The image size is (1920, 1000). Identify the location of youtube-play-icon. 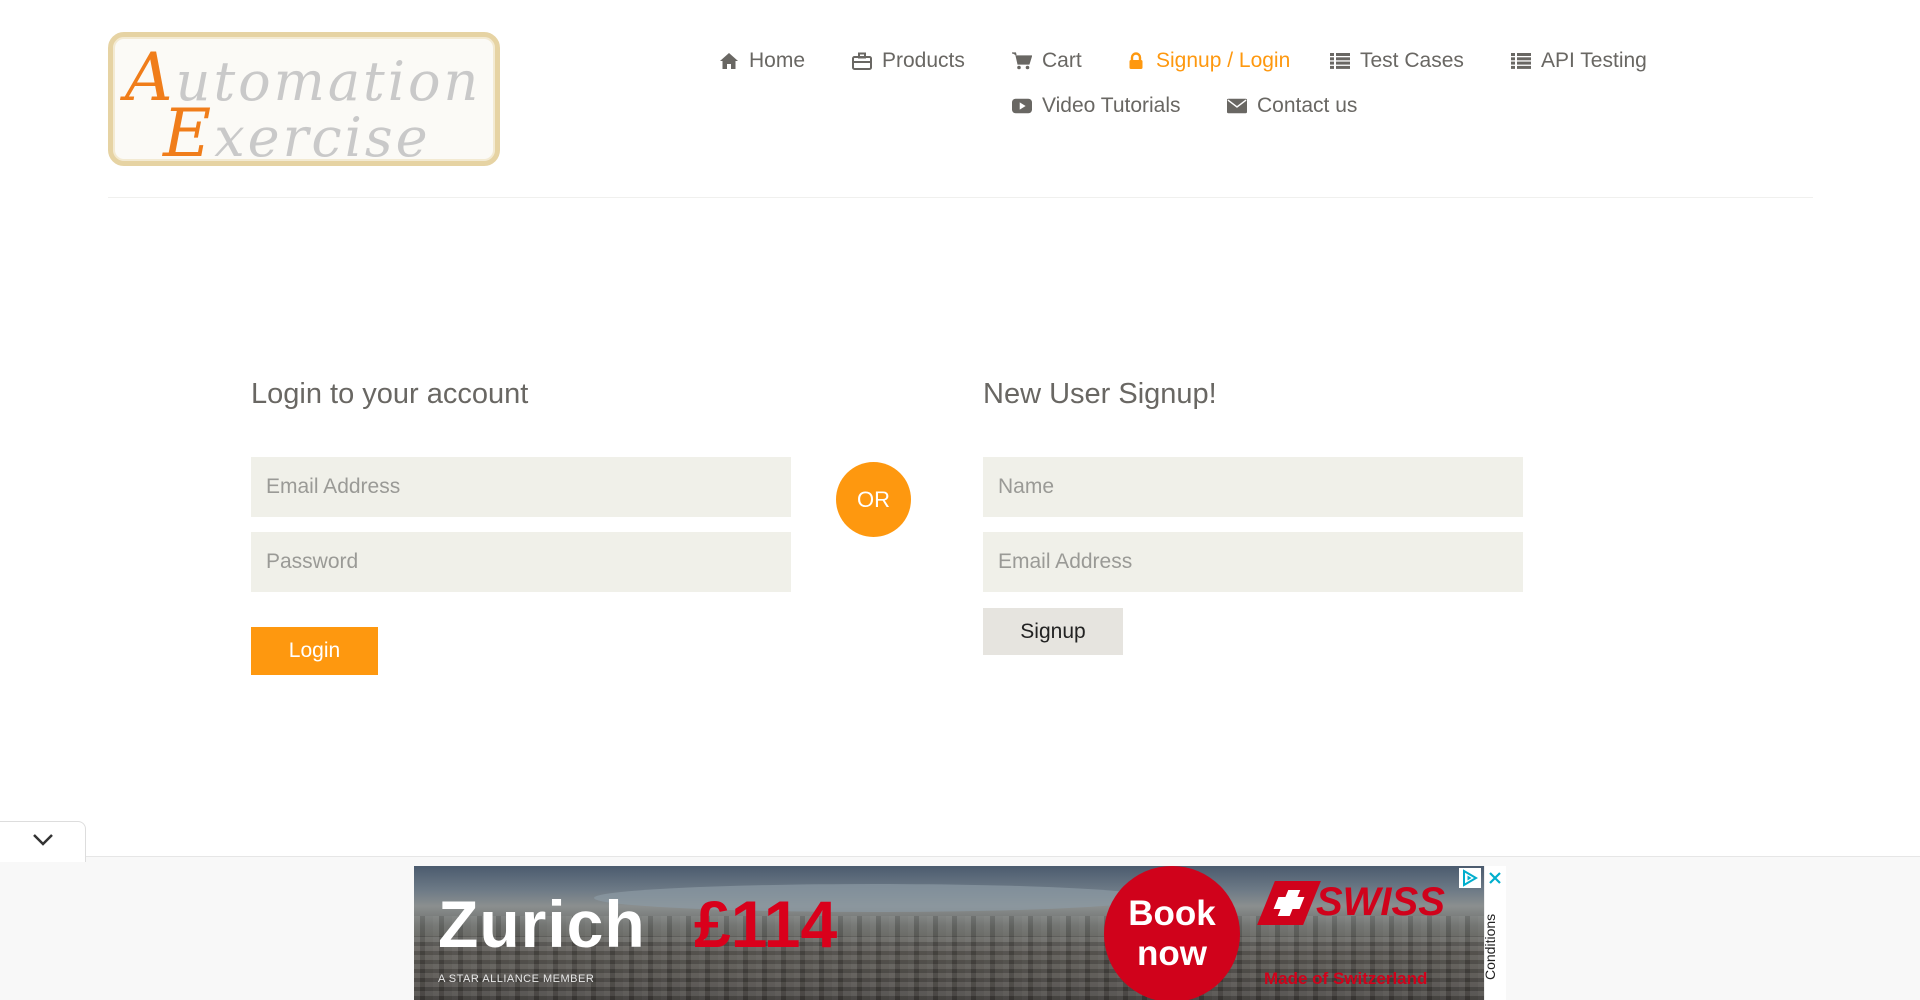
(1022, 106).